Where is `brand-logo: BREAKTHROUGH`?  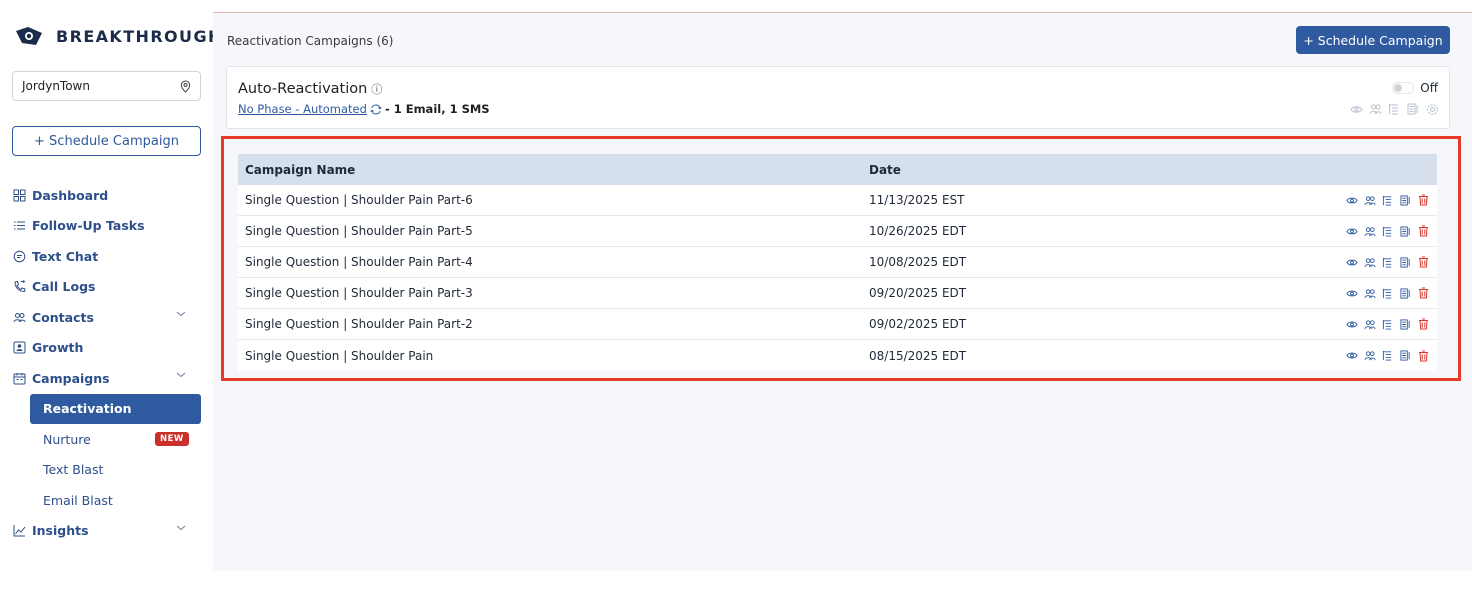 brand-logo: BREAKTHROUGH is located at coordinates (118, 36).